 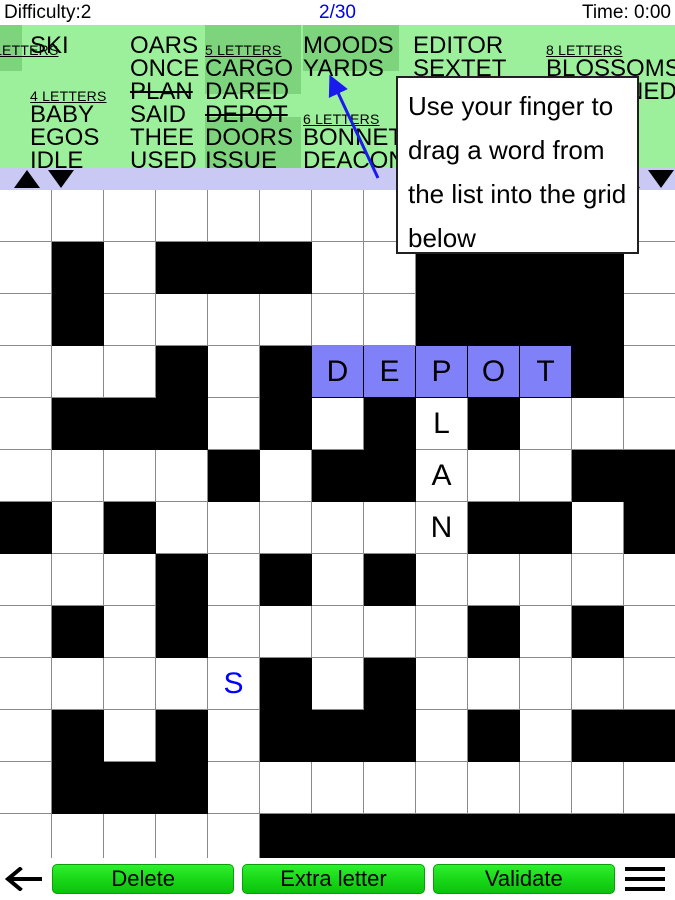 What do you see at coordinates (494, 372) in the screenshot?
I see `grid-cell-selected: O` at bounding box center [494, 372].